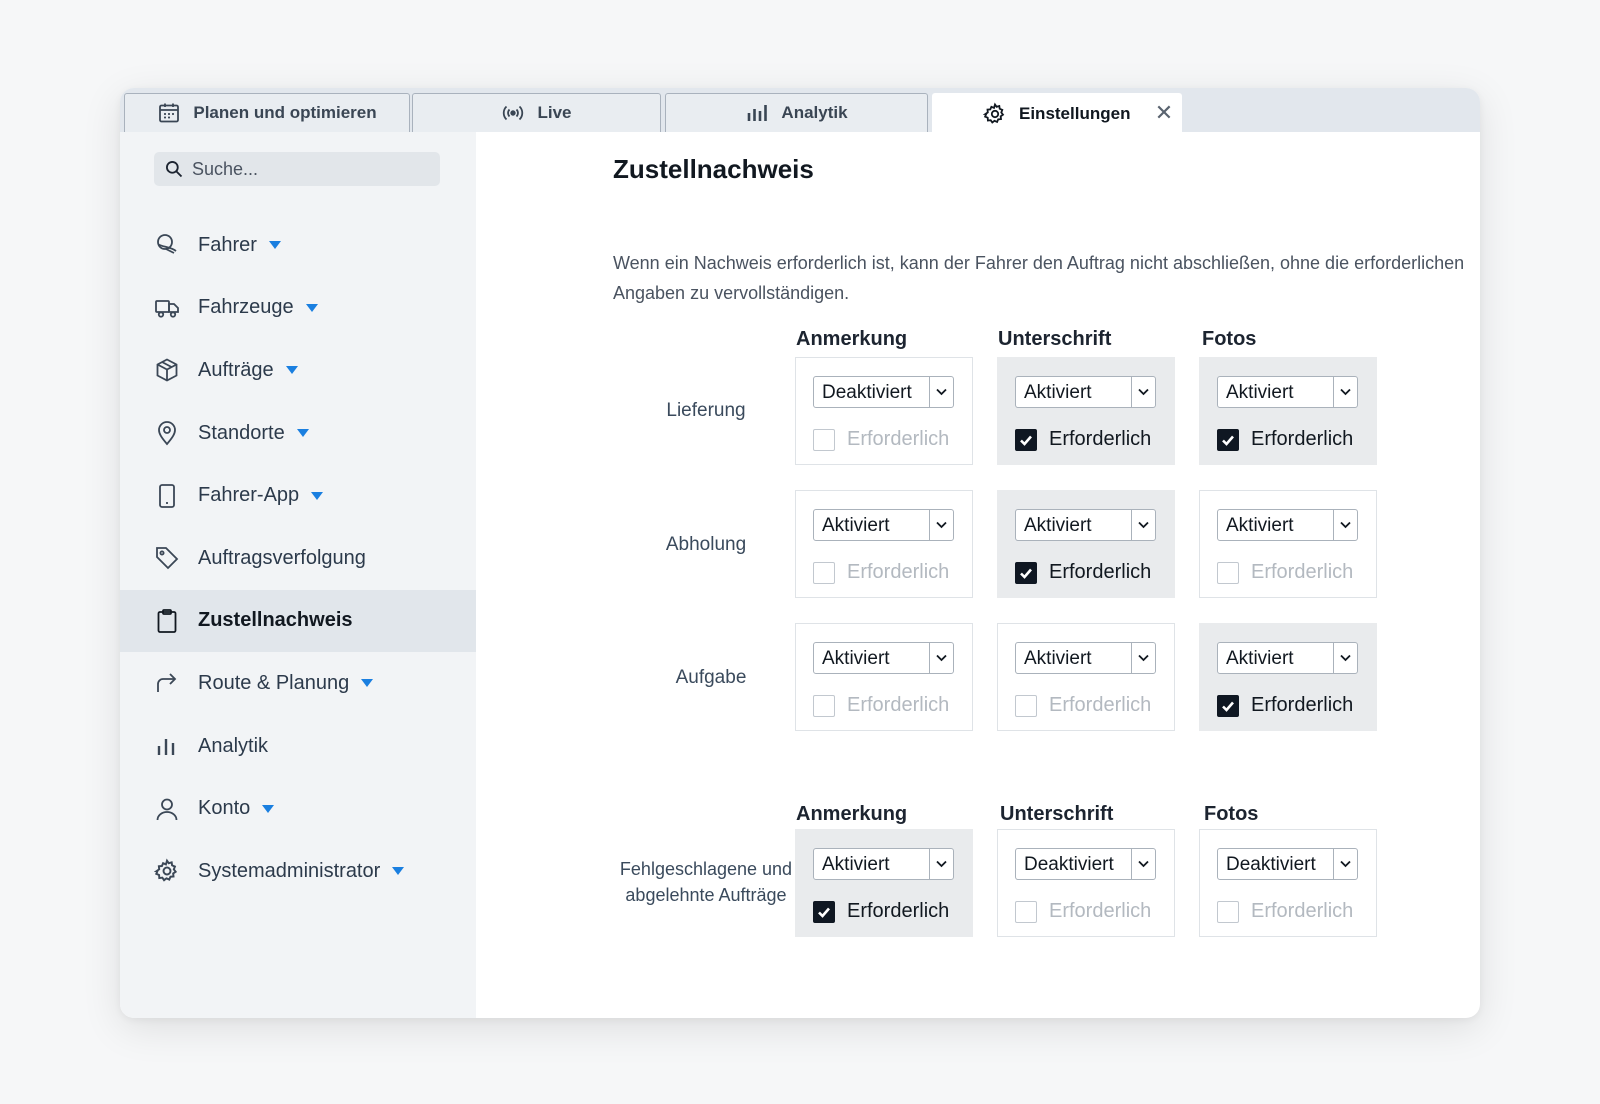 This screenshot has height=1104, width=1600. Describe the element at coordinates (536, 112) in the screenshot. I see `tab-live: Live` at that location.